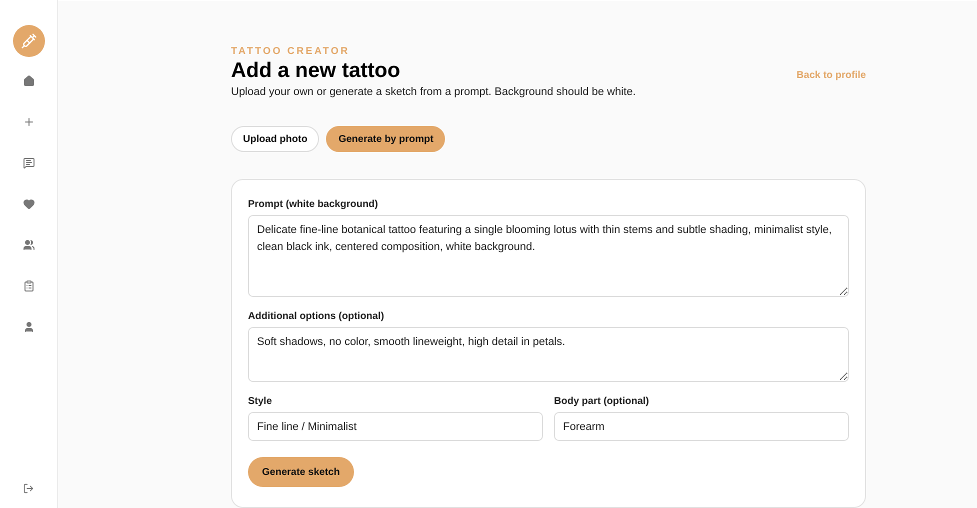 This screenshot has height=508, width=977. What do you see at coordinates (317, 317) in the screenshot?
I see `field-label: Additional options (optional)` at bounding box center [317, 317].